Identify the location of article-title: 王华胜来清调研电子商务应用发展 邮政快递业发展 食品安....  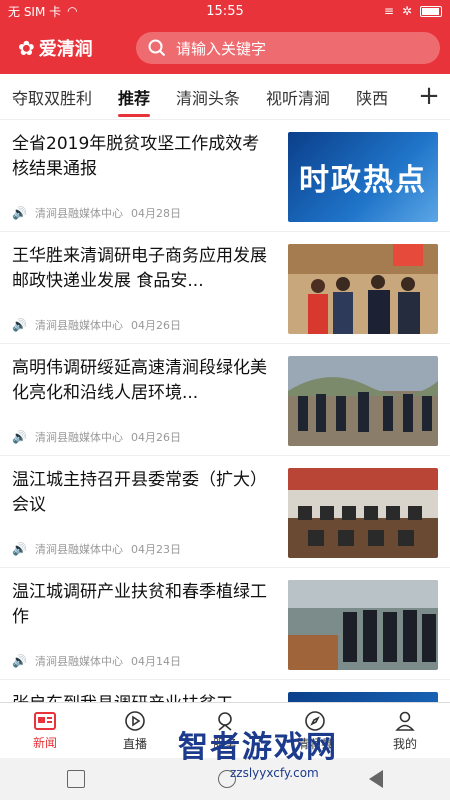
(139, 268).